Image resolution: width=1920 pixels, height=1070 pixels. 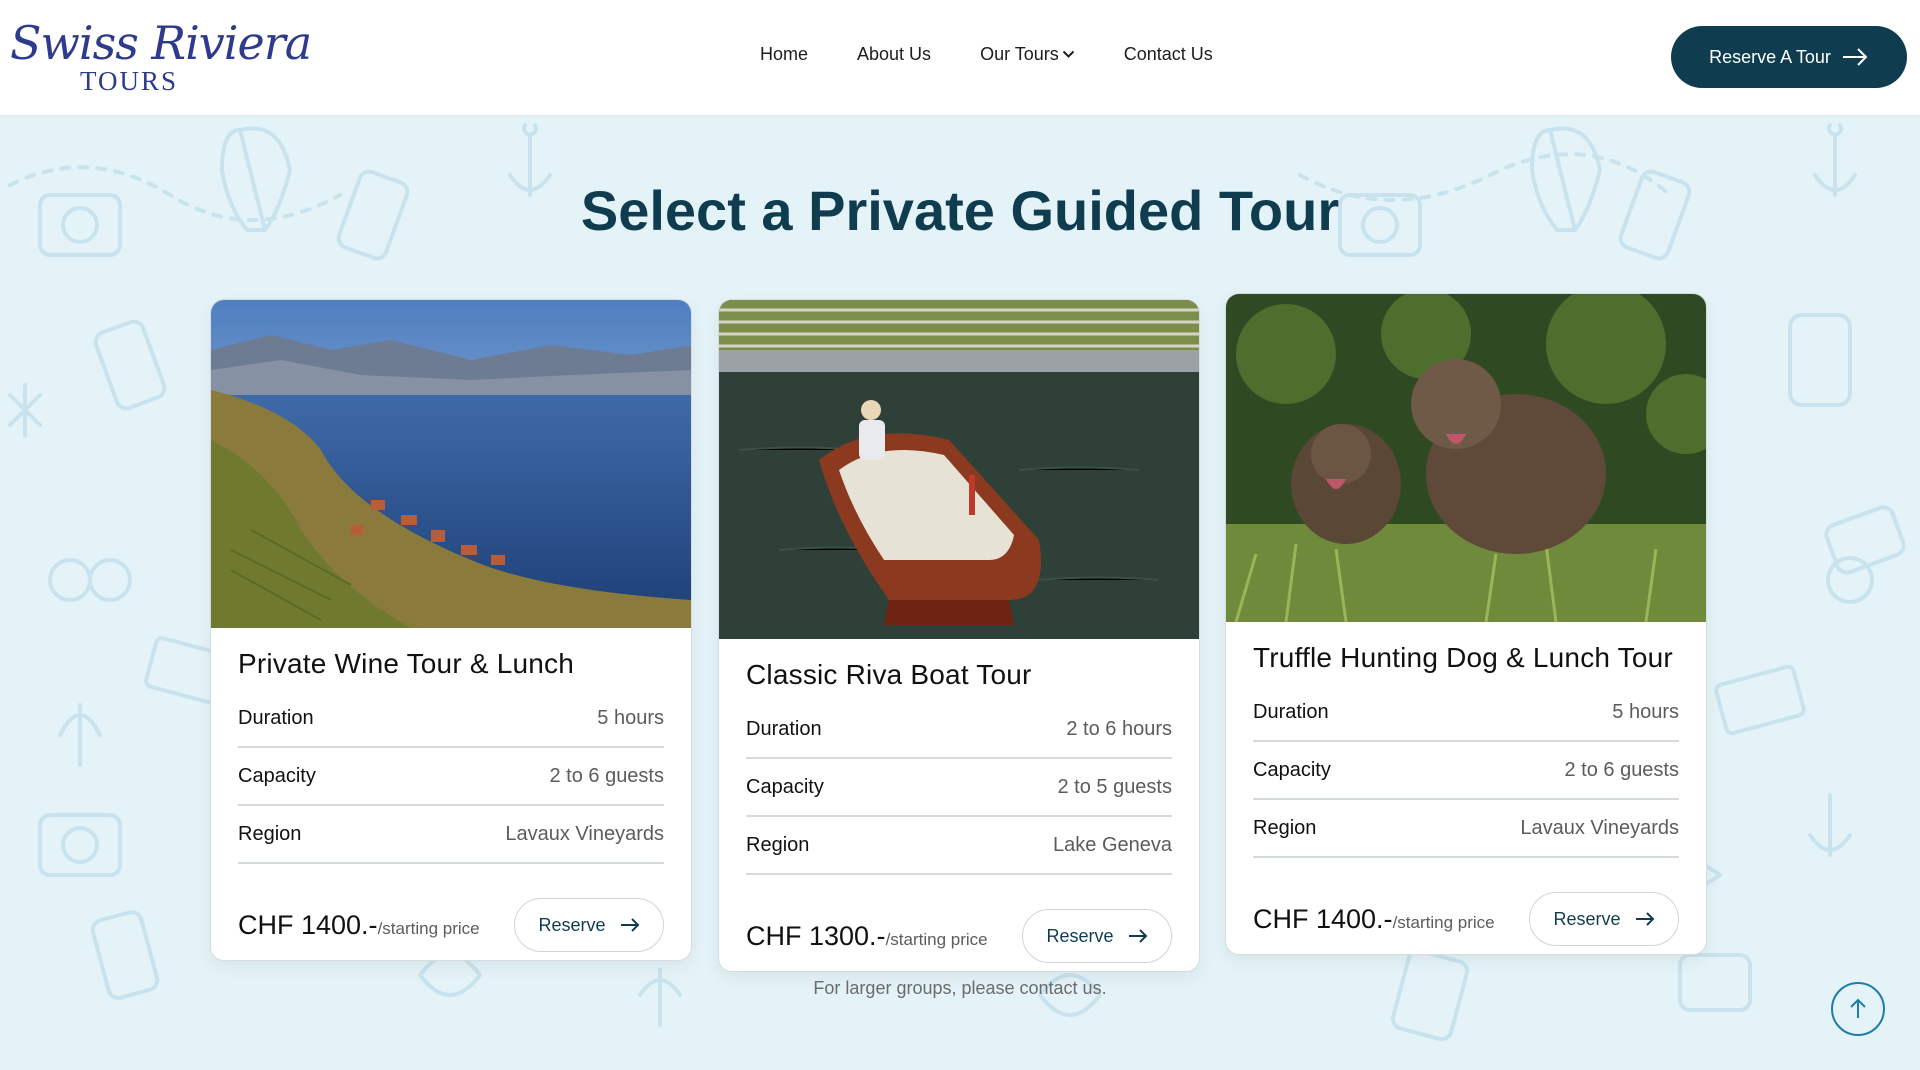 I want to click on tour-title: Private Wine Tour & Lunch, so click(x=406, y=663).